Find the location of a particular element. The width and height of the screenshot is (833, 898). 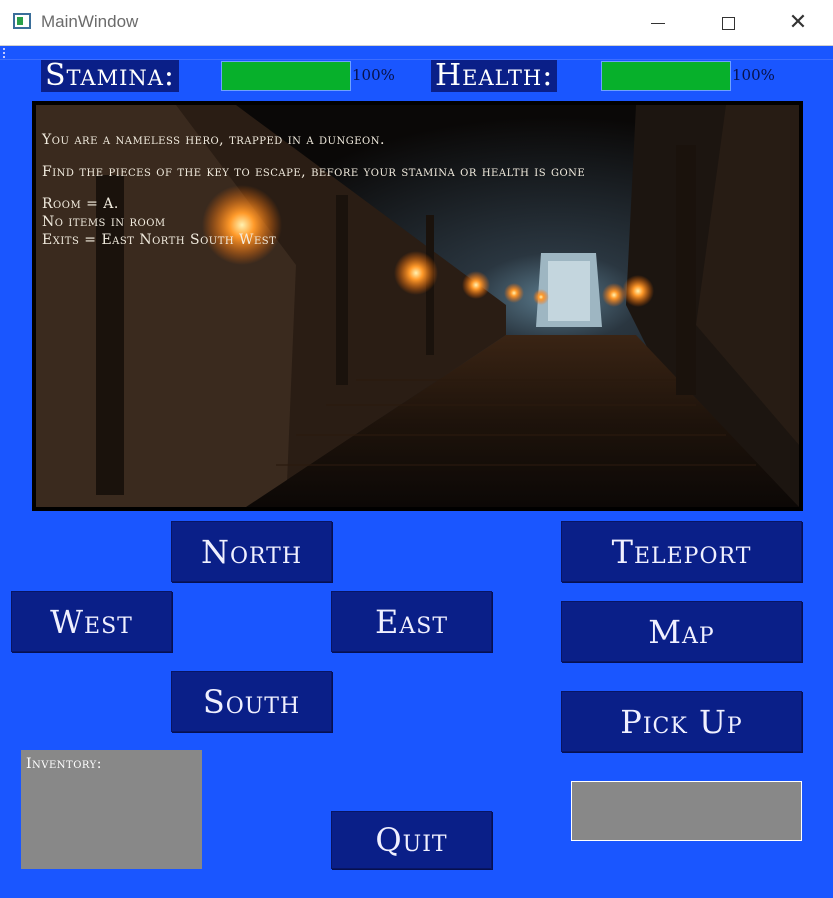

north-button: North is located at coordinates (251, 551).